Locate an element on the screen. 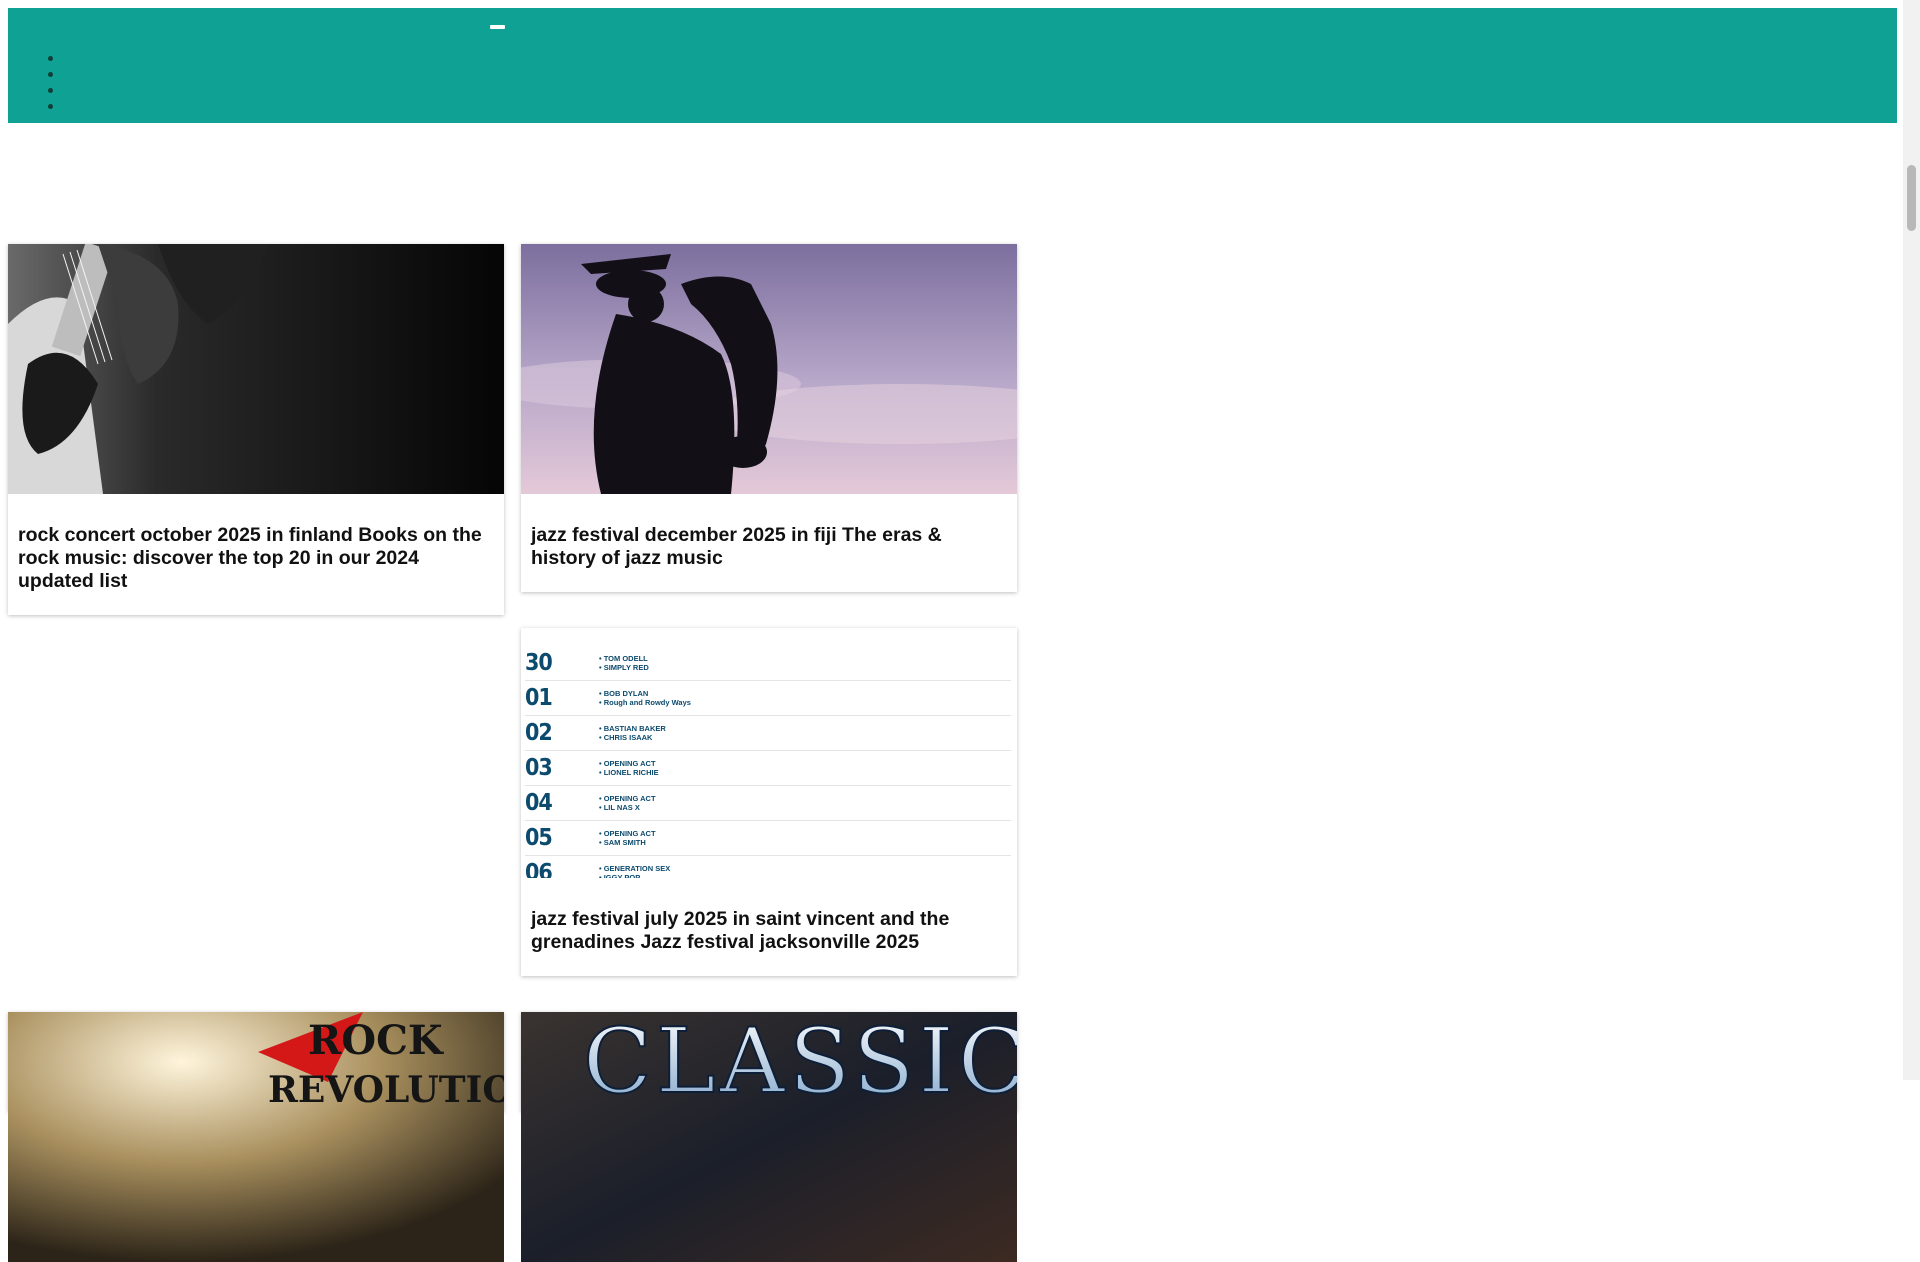  scrollbar is located at coordinates (1911, 540).